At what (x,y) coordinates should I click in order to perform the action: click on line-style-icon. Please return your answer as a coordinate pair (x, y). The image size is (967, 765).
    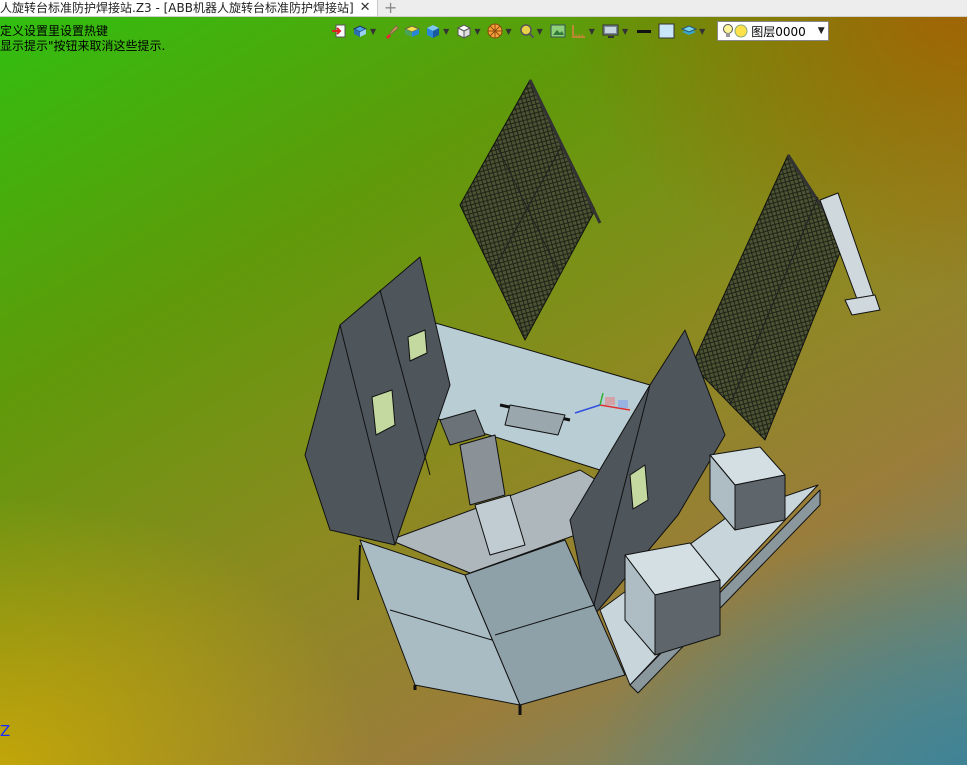
    Looking at the image, I should click on (644, 31).